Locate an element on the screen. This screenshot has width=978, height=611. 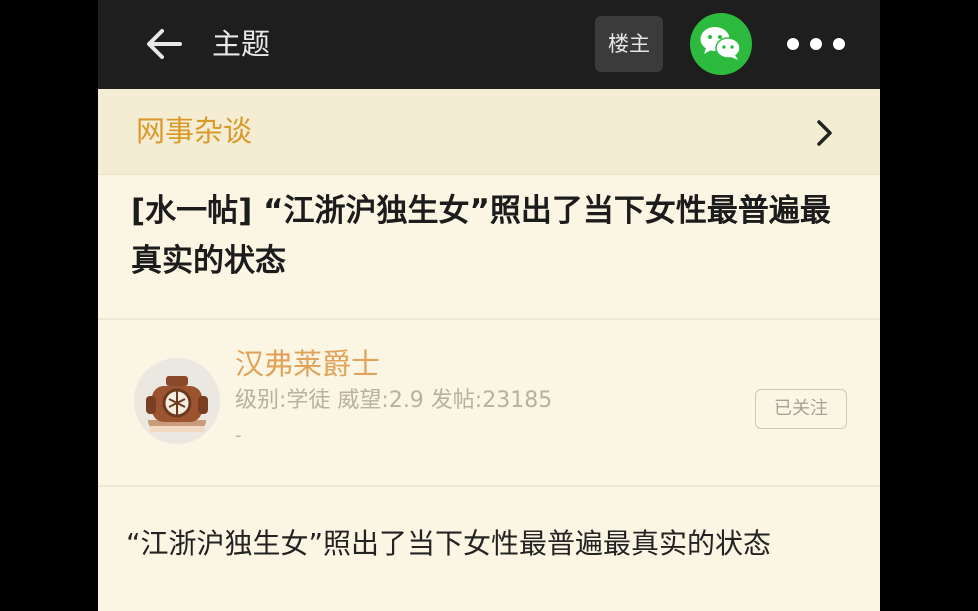
op-only-button: 楼主 is located at coordinates (629, 44).